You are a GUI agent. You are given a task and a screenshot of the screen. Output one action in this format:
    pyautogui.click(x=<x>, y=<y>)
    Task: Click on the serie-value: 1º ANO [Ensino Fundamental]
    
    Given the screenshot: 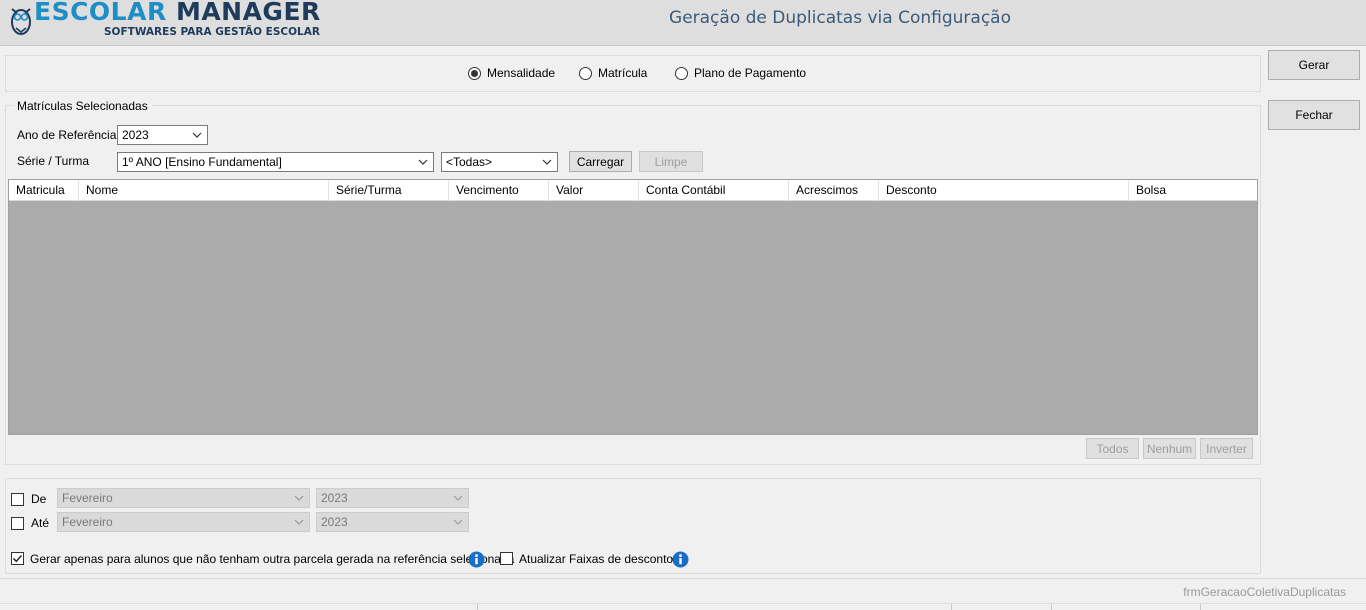 What is the action you would take?
    pyautogui.click(x=202, y=162)
    